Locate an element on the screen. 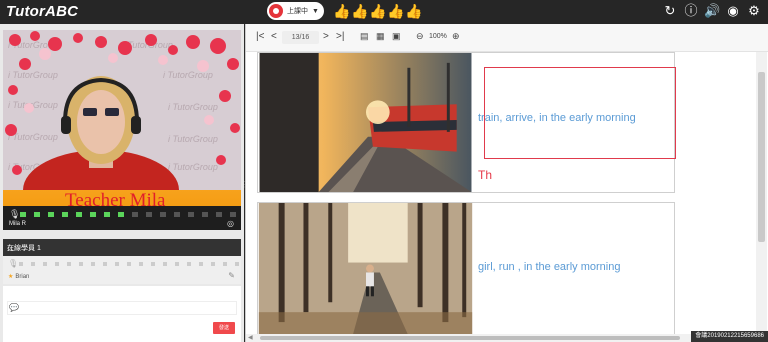 This screenshot has width=768, height=342. save-icon: ▣ is located at coordinates (396, 36).